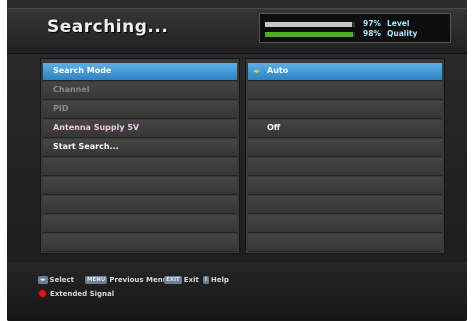  Describe the element at coordinates (355, 28) in the screenshot. I see `signal-meter: 97% Level 98% Quality` at that location.